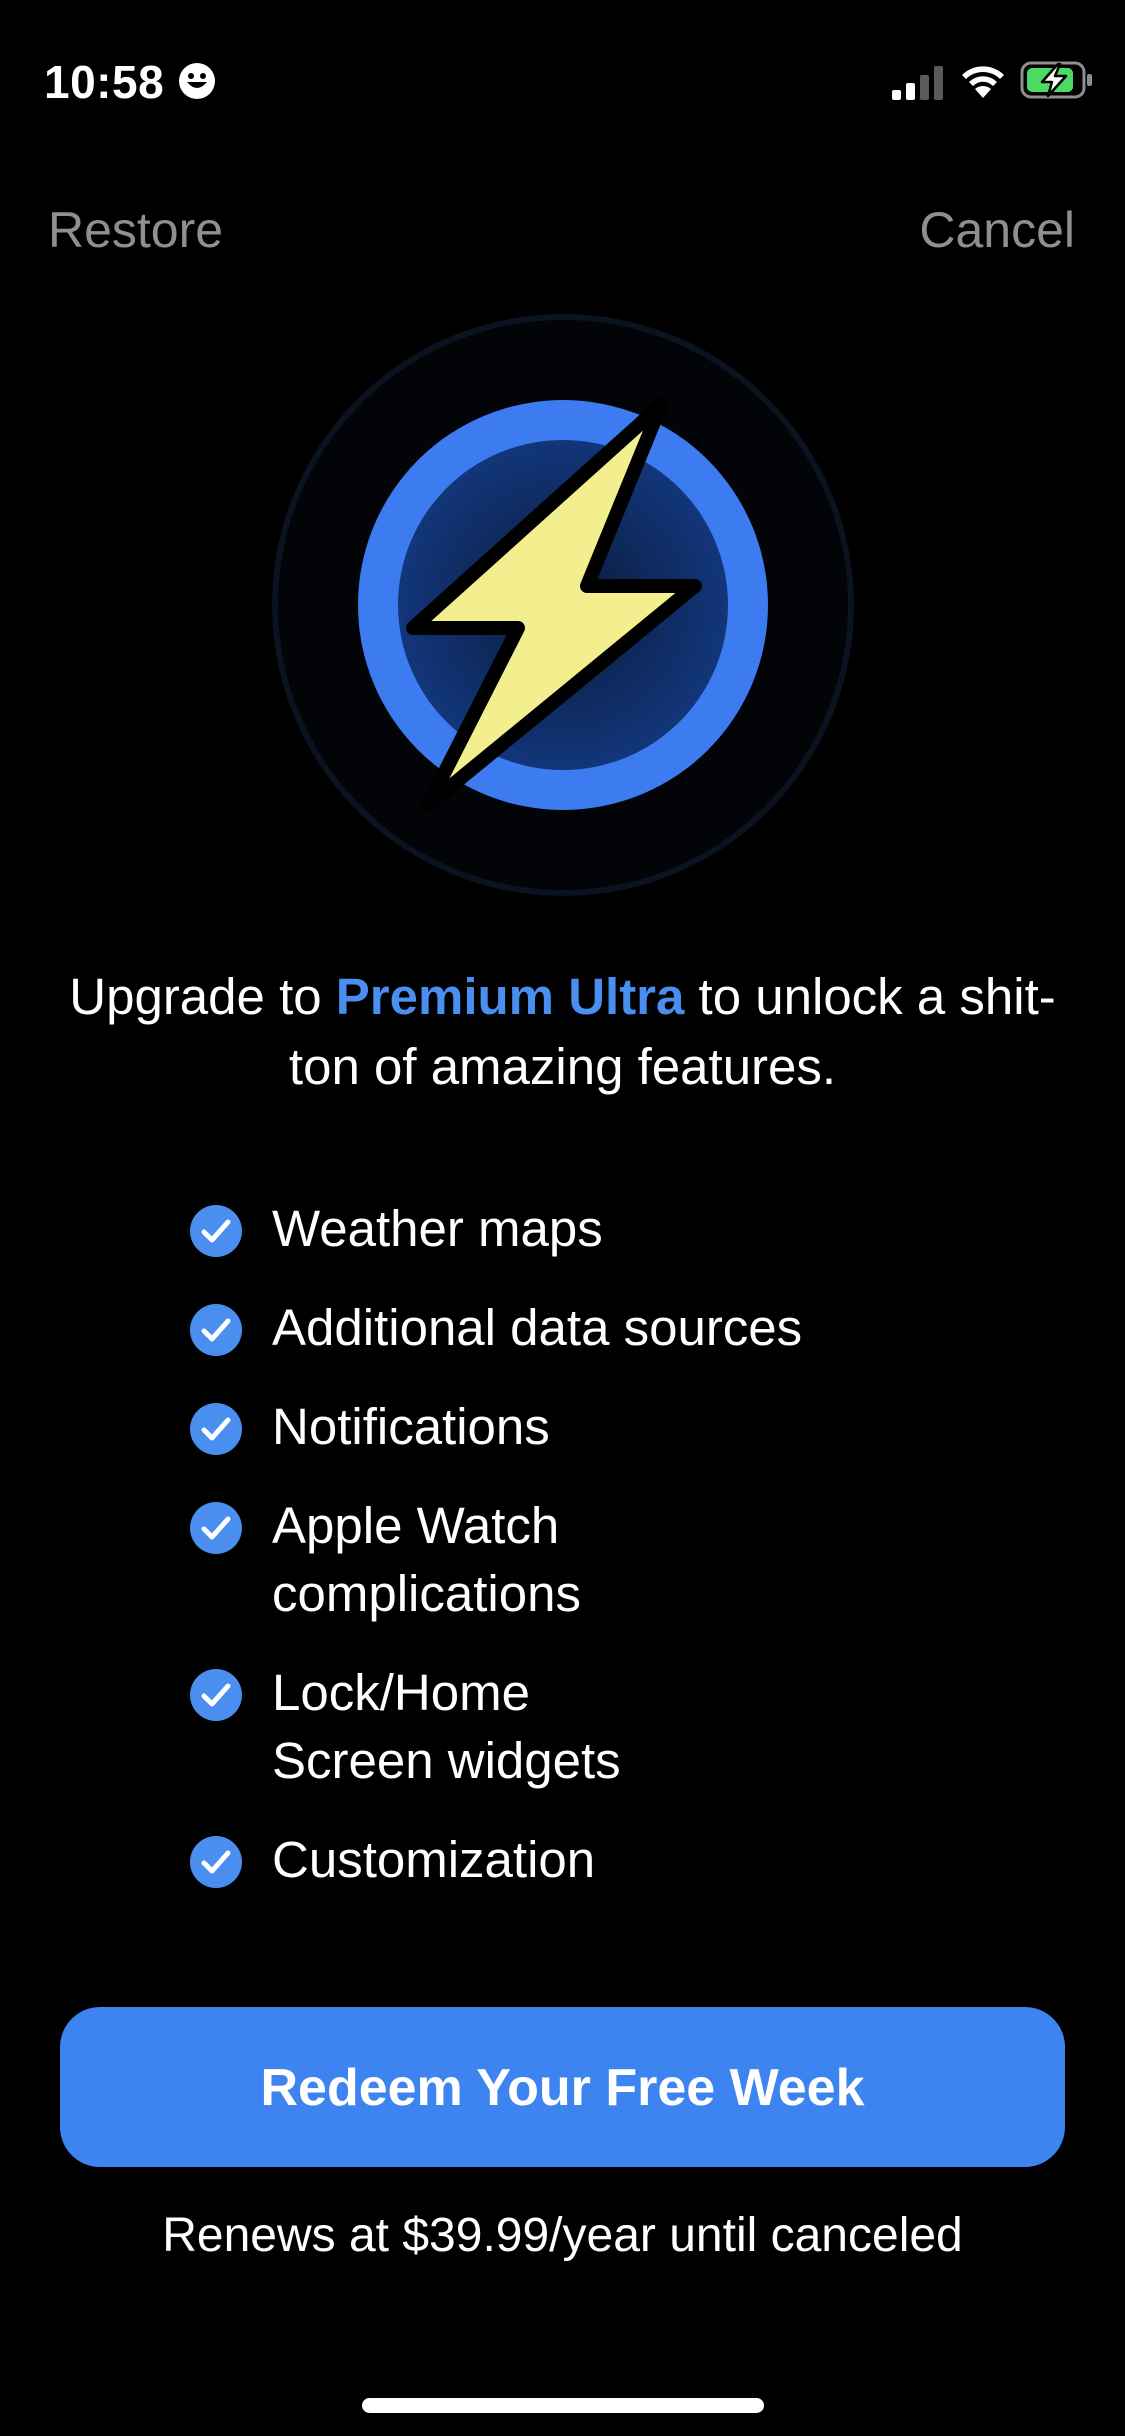  Describe the element at coordinates (446, 1726) in the screenshot. I see `feature-label: Lock/Home Screen widgets` at that location.